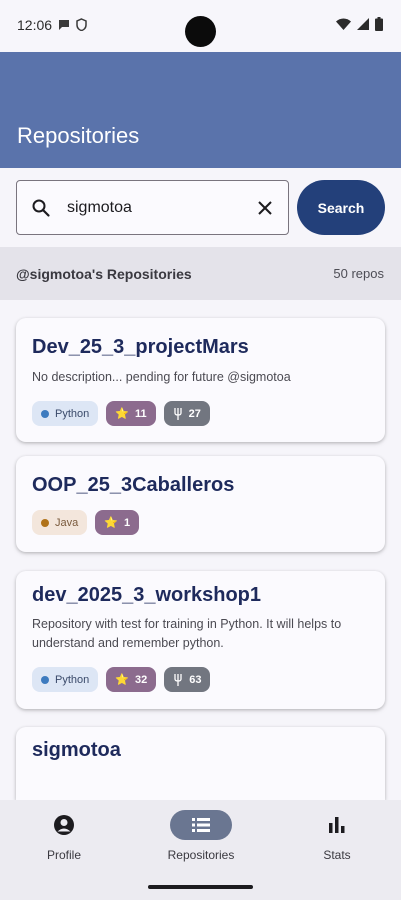 The image size is (401, 900). I want to click on stars-count: 32, so click(141, 679).